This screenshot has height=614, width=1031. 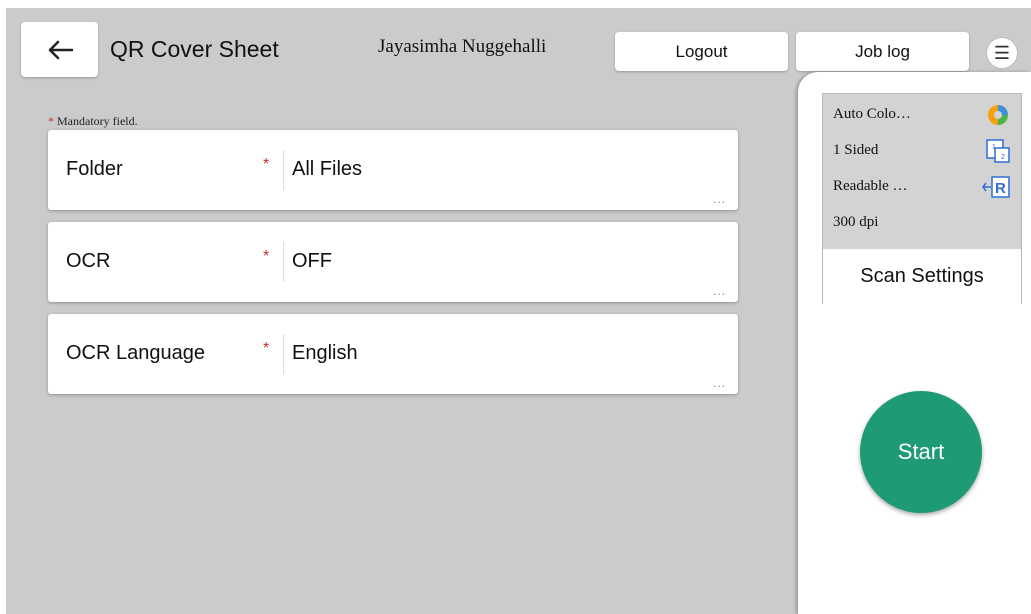 I want to click on back-button, so click(x=59, y=49).